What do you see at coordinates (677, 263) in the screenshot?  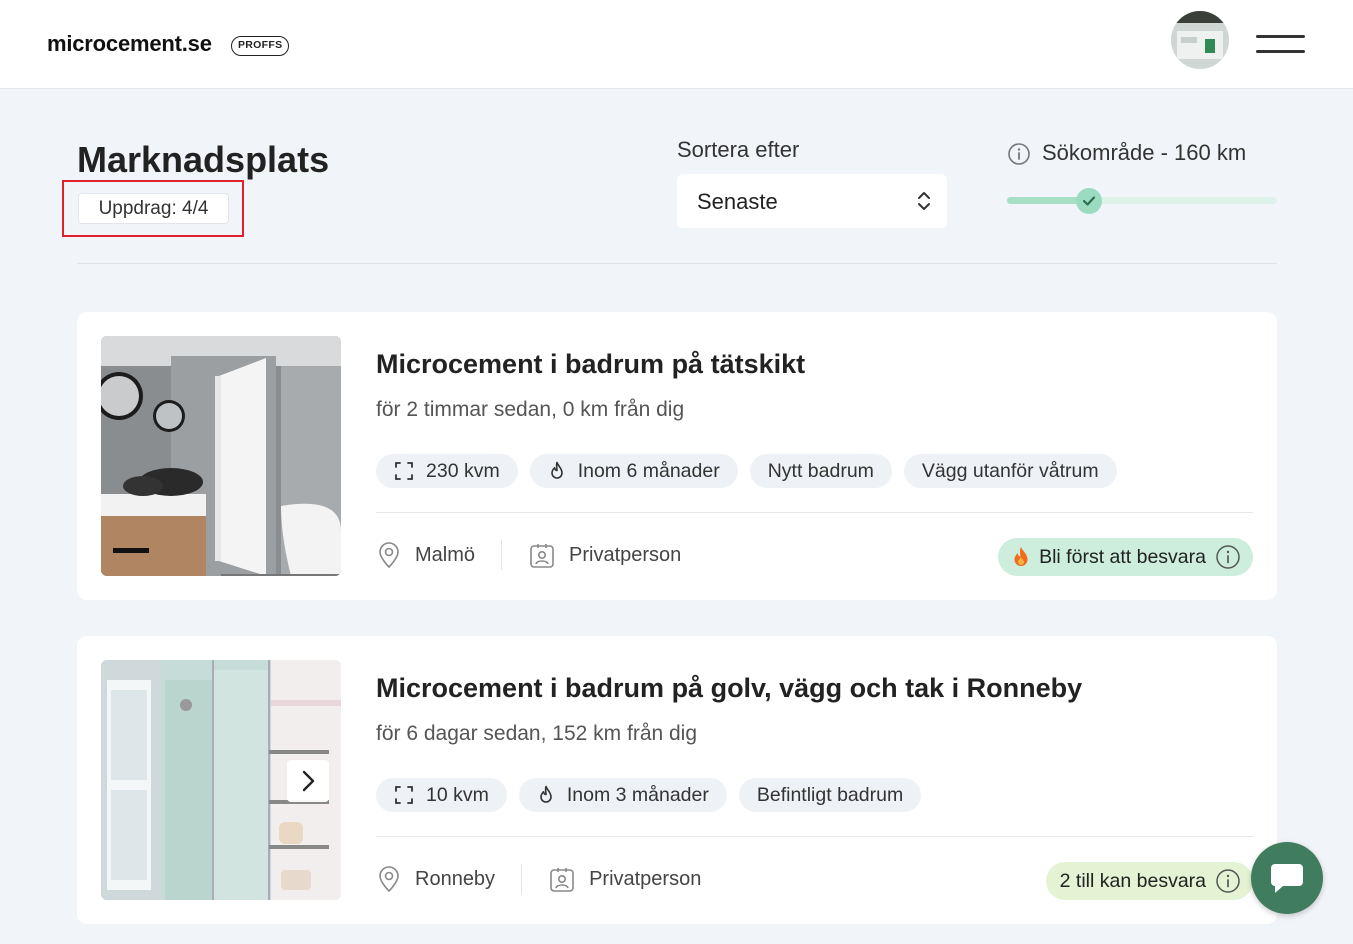 I see `section-divider` at bounding box center [677, 263].